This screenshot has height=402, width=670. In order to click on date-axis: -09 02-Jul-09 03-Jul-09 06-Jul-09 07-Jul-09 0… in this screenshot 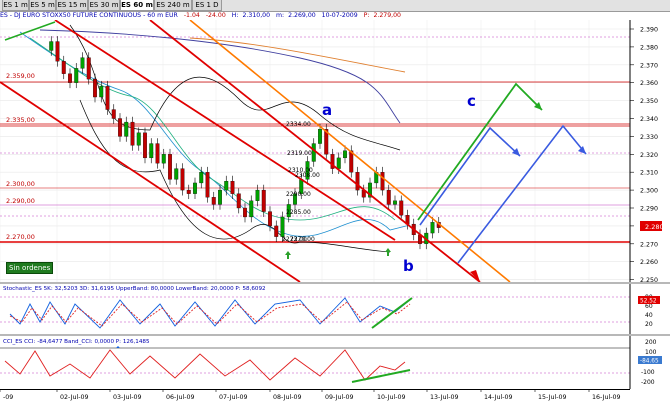, I will do `click(335, 395)`.